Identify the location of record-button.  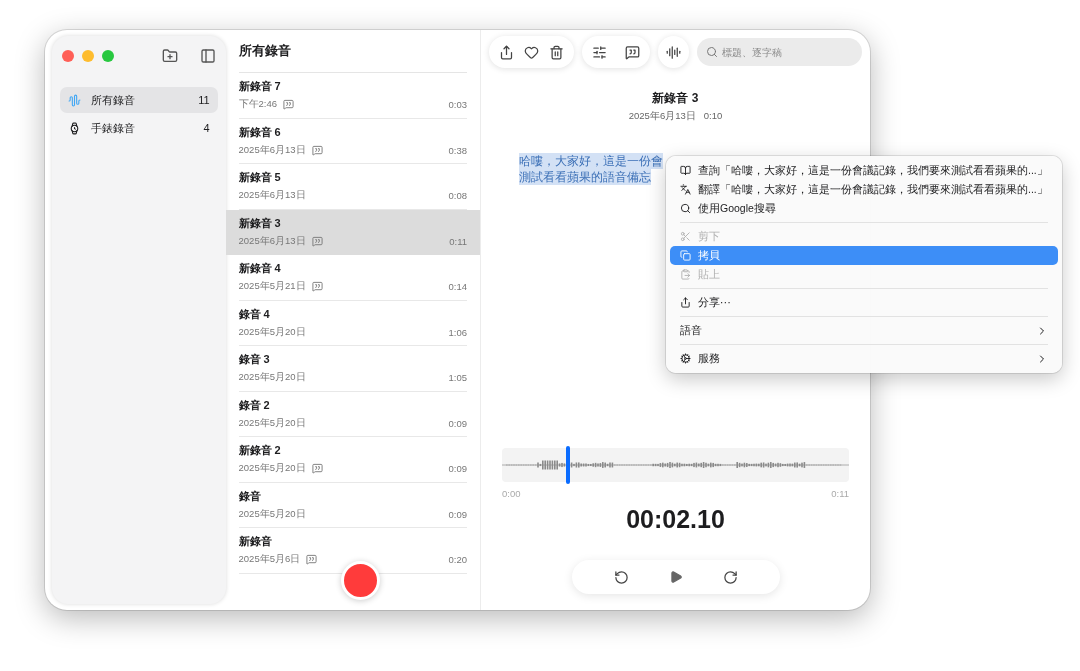
(360, 580).